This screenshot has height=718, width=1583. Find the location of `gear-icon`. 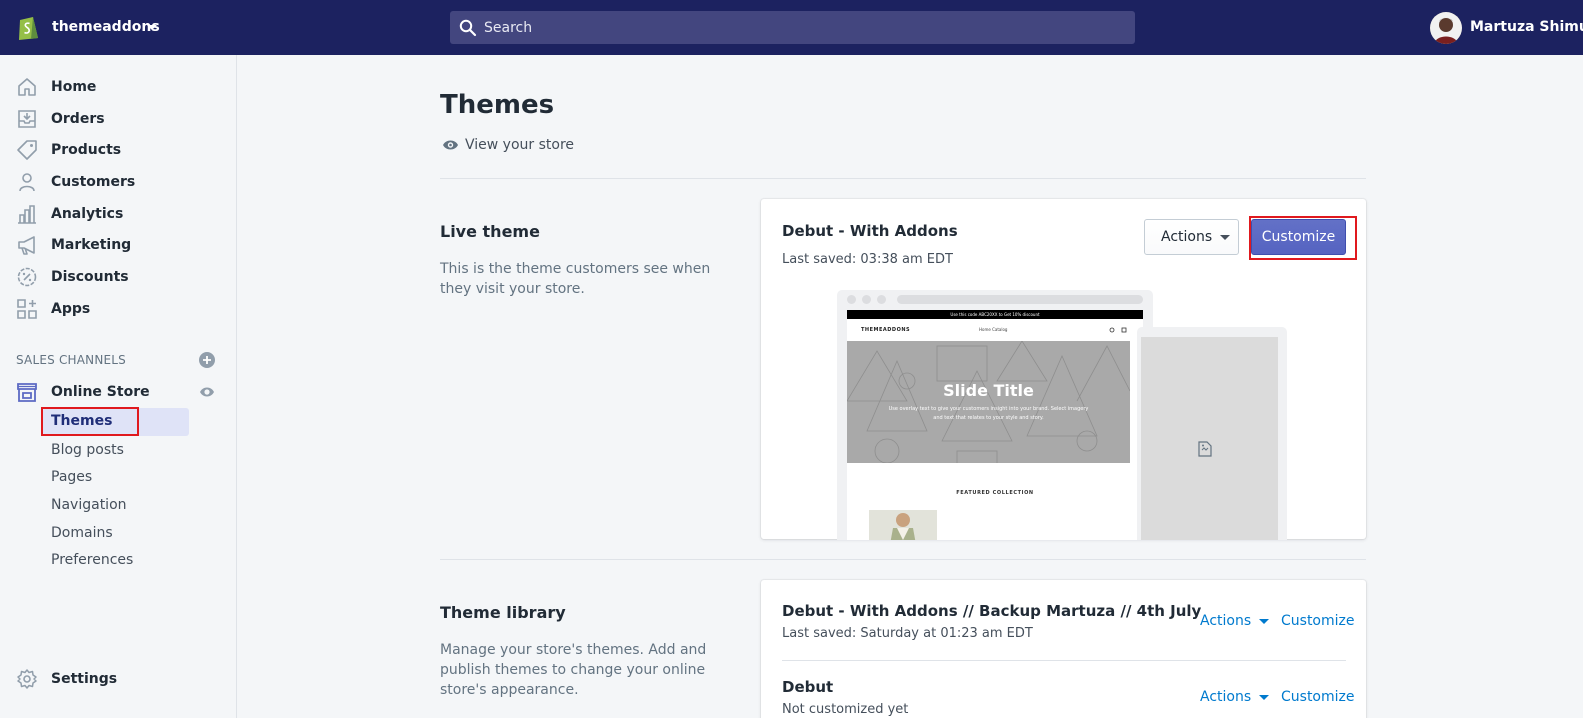

gear-icon is located at coordinates (27, 679).